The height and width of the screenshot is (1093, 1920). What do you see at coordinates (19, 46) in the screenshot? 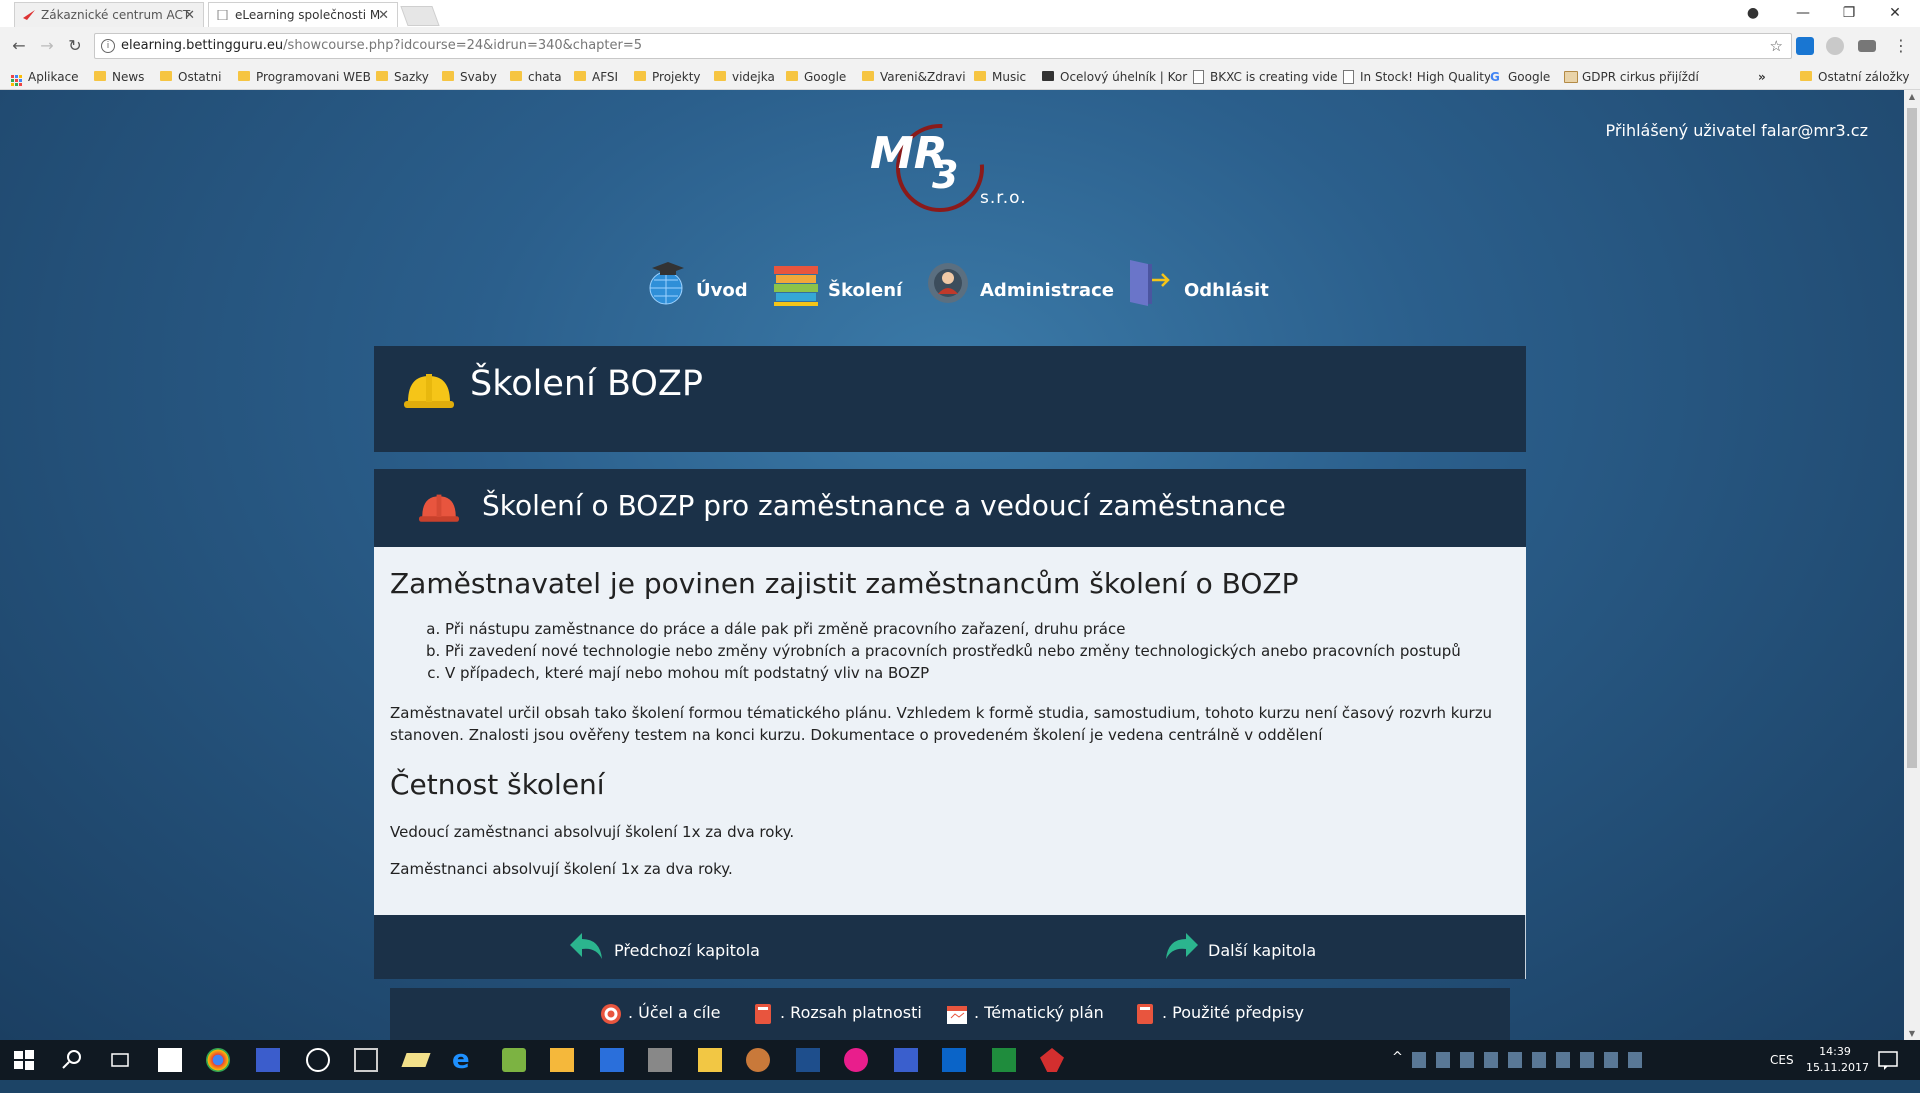
I see `back-arrow-icon: ←` at bounding box center [19, 46].